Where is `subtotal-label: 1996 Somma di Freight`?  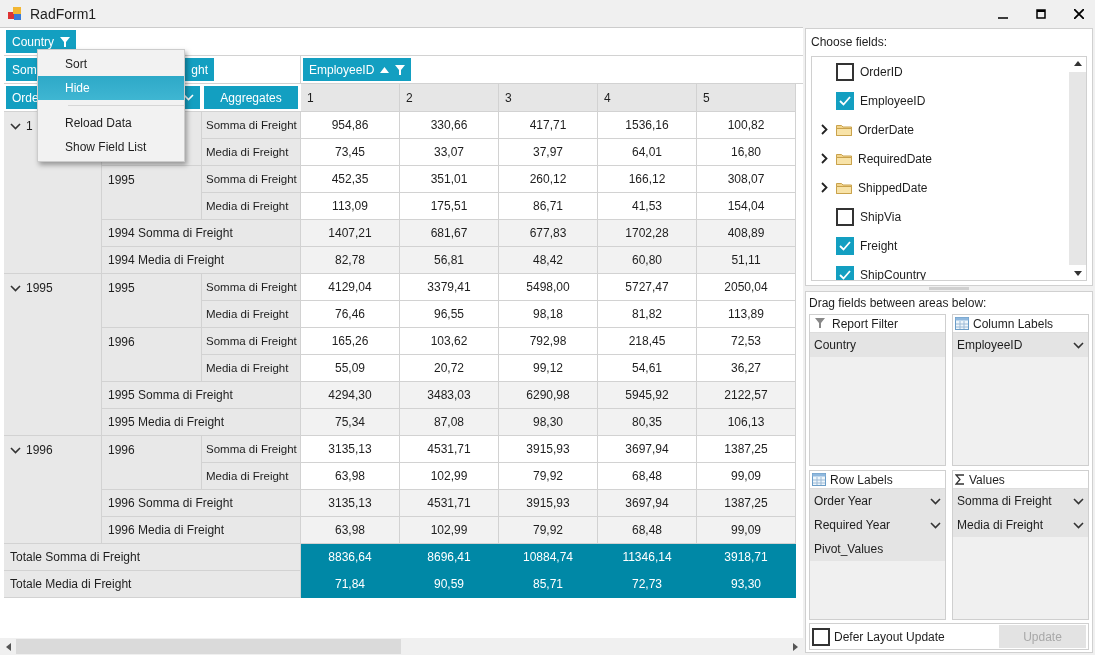
subtotal-label: 1996 Somma di Freight is located at coordinates (201, 503).